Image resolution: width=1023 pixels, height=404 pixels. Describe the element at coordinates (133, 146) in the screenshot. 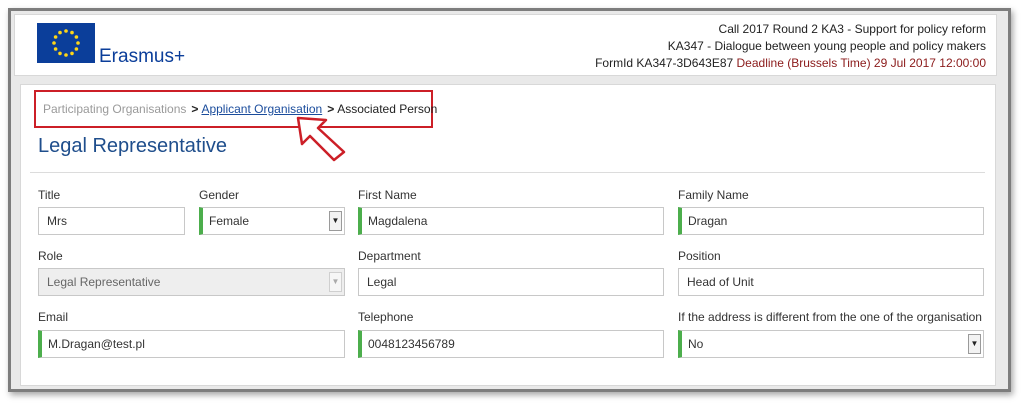

I see `page-title: Legal Representative` at that location.